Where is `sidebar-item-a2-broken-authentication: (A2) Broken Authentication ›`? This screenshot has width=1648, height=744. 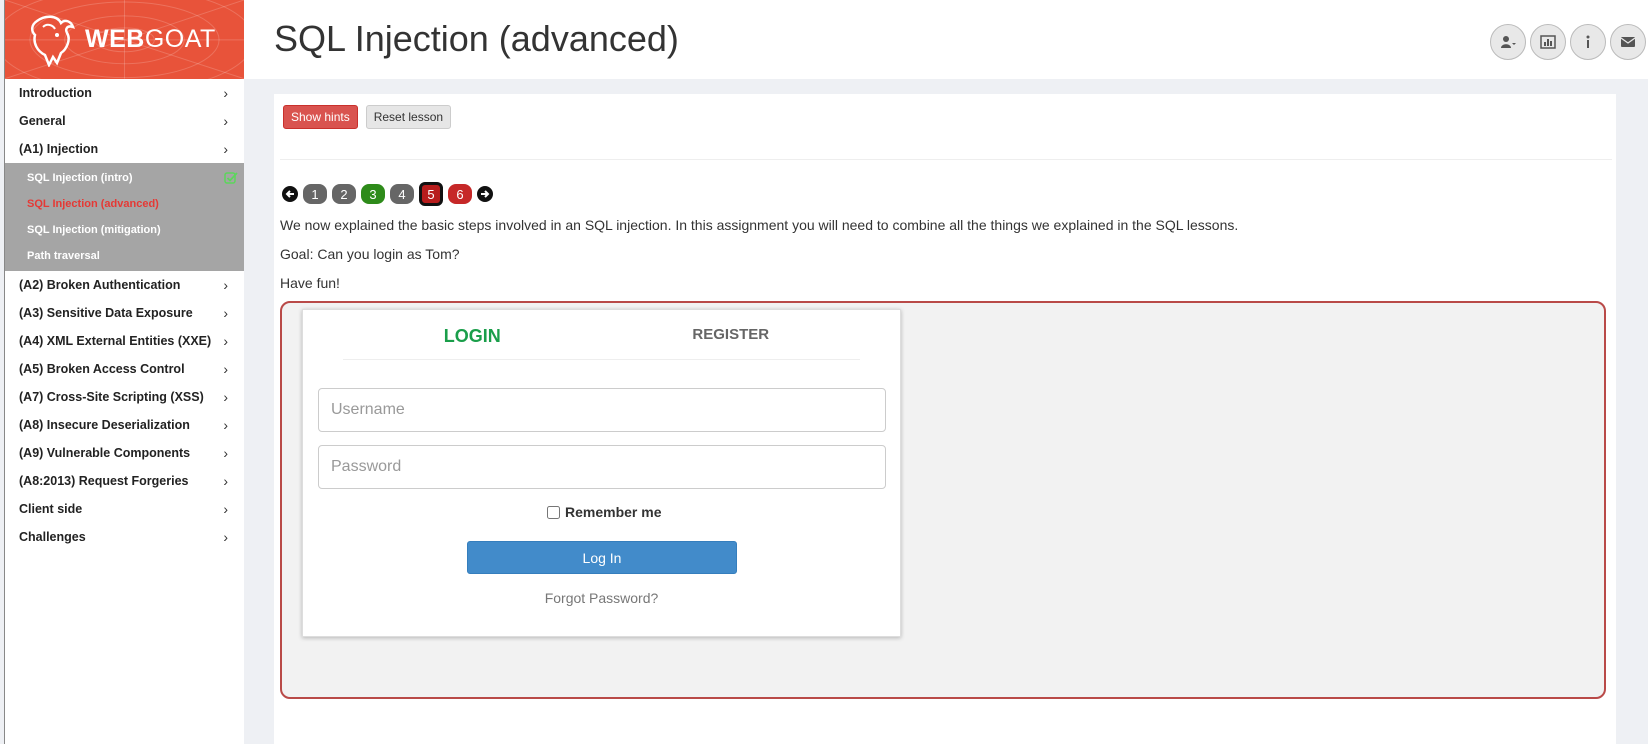
sidebar-item-a2-broken-authentication: (A2) Broken Authentication › is located at coordinates (124, 285).